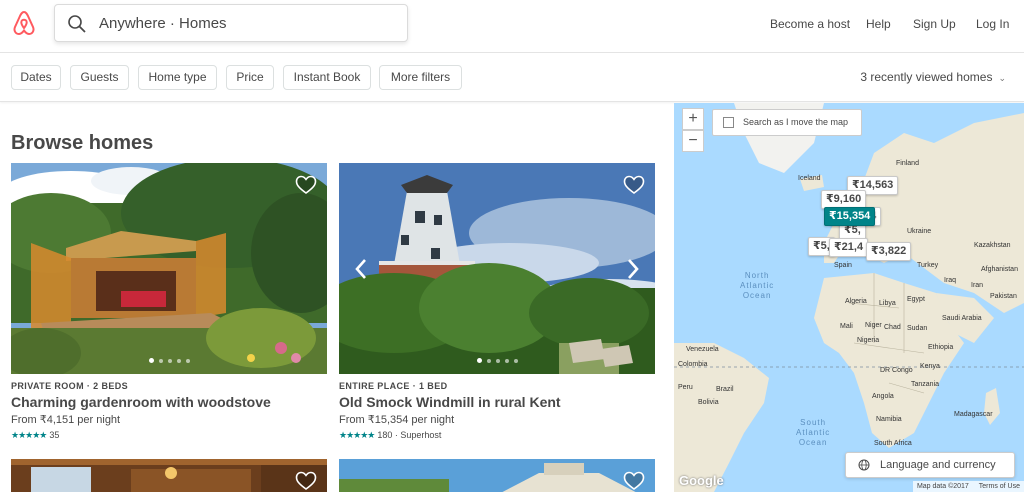  Describe the element at coordinates (141, 402) in the screenshot. I see `listing-title: Charming gardenroom with woodstove` at that location.